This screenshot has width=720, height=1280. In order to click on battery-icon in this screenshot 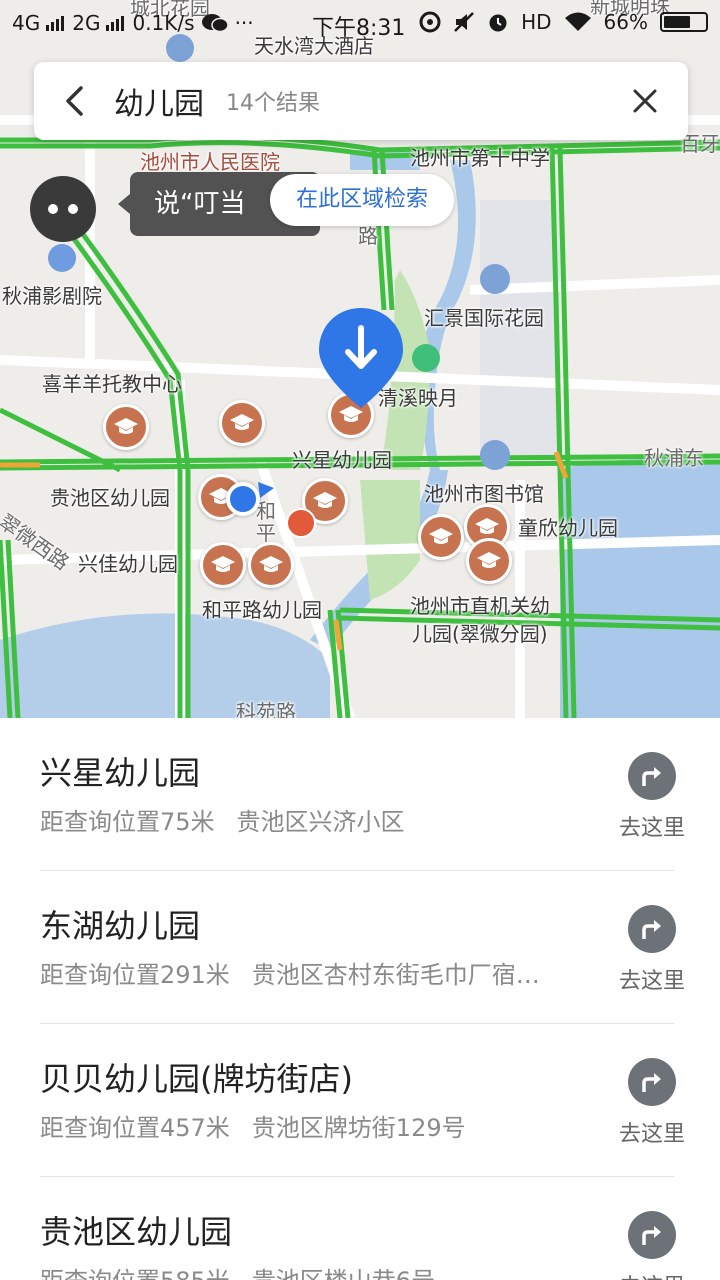, I will do `click(684, 22)`.